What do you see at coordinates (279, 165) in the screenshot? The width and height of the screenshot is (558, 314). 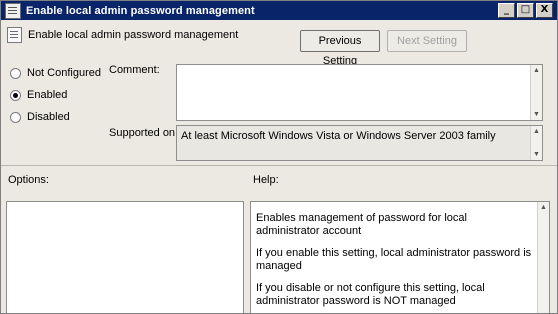 I see `section-divider` at bounding box center [279, 165].